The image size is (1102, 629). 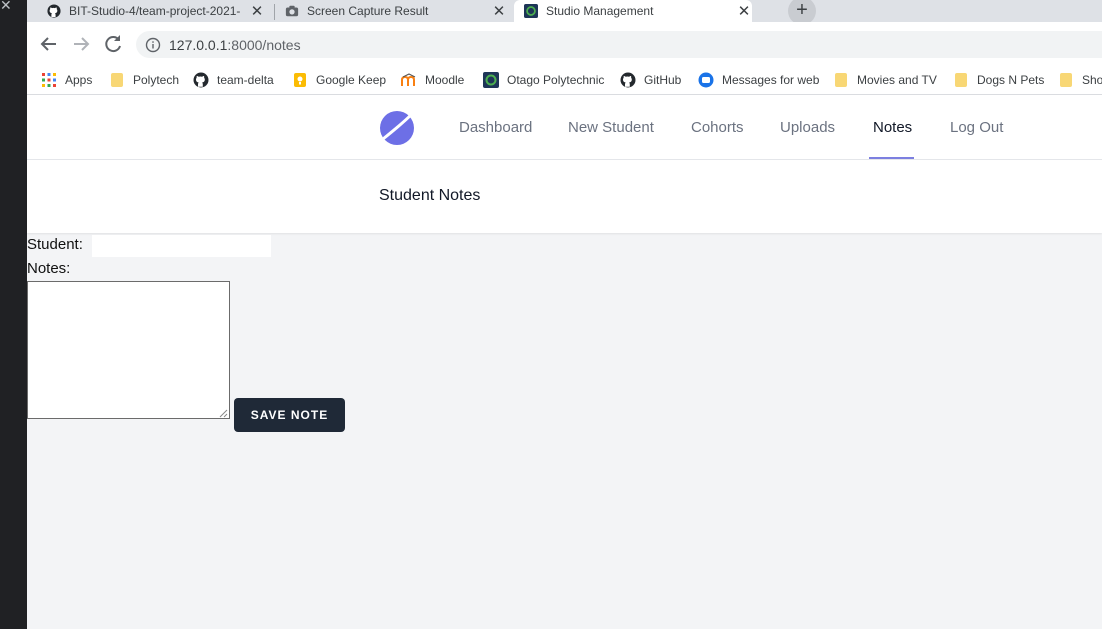 I want to click on bookmark-label: Otago Polytechnic, so click(x=556, y=80).